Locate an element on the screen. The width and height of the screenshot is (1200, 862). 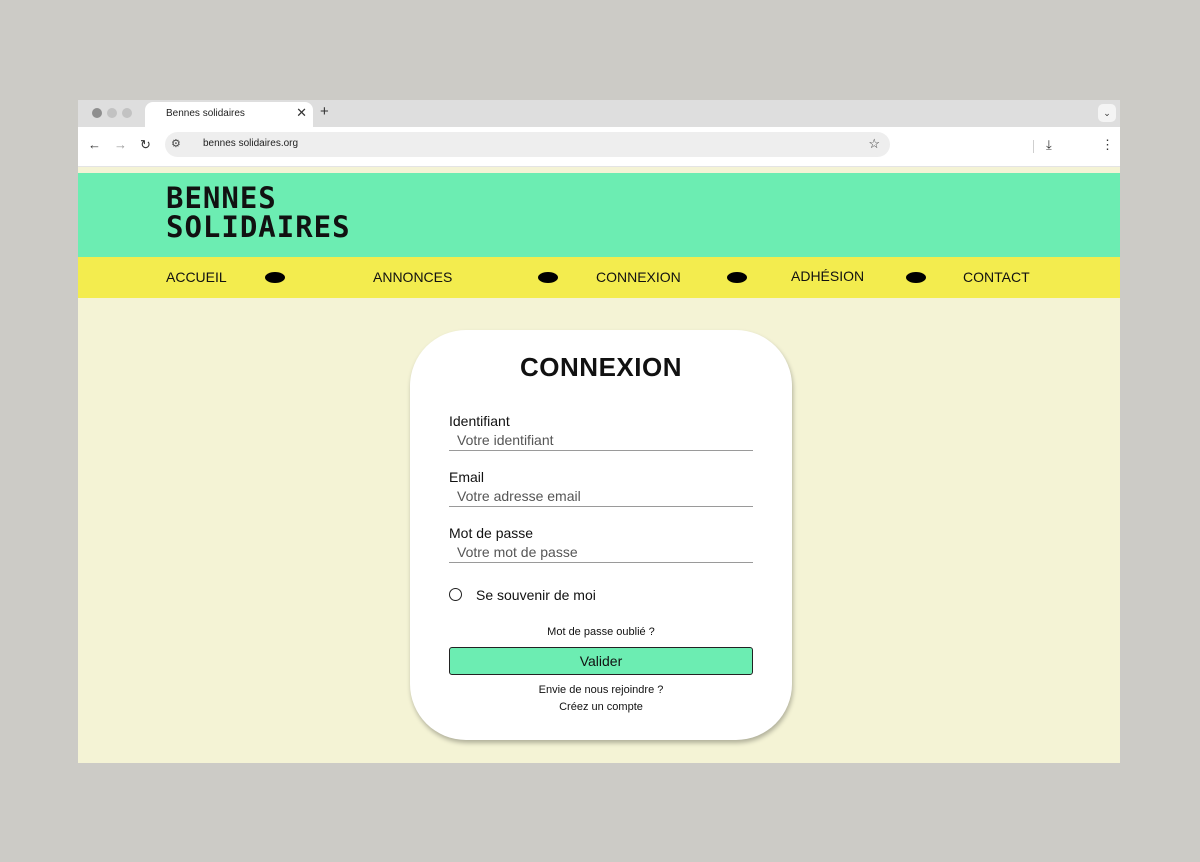
submit-button: Valider is located at coordinates (601, 661).